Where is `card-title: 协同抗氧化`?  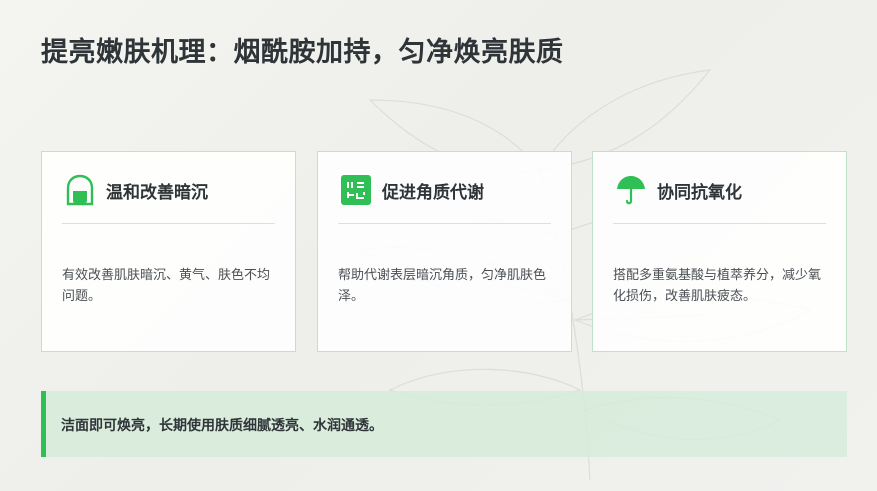
card-title: 协同抗氧化 is located at coordinates (699, 192).